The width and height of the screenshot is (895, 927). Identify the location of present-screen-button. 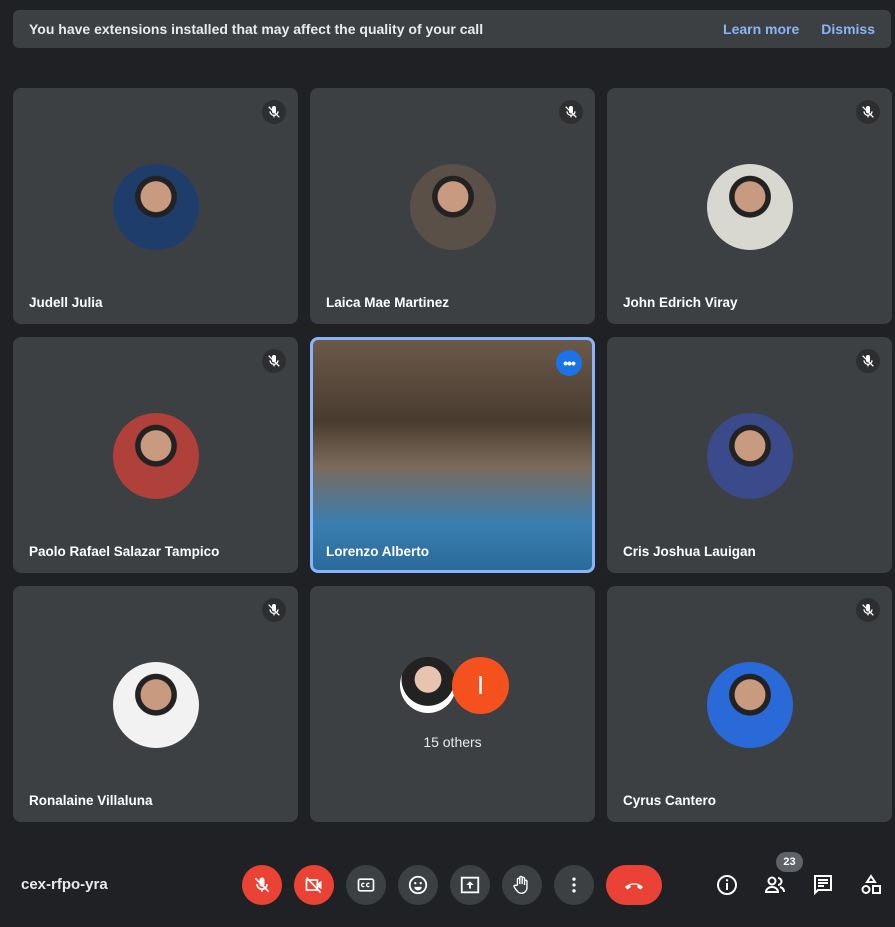
(470, 885).